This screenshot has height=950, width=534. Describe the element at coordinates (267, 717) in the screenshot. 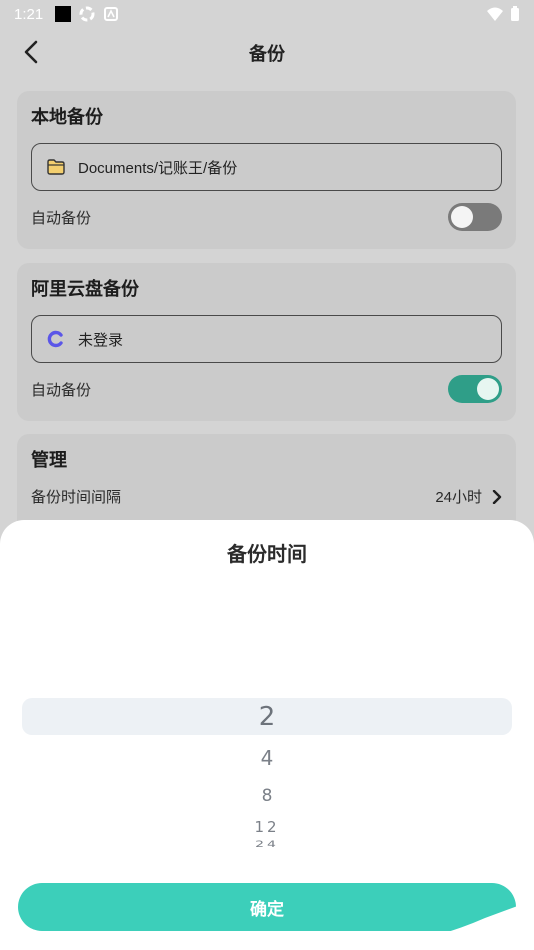

I see `picker-option-selected: 2` at that location.